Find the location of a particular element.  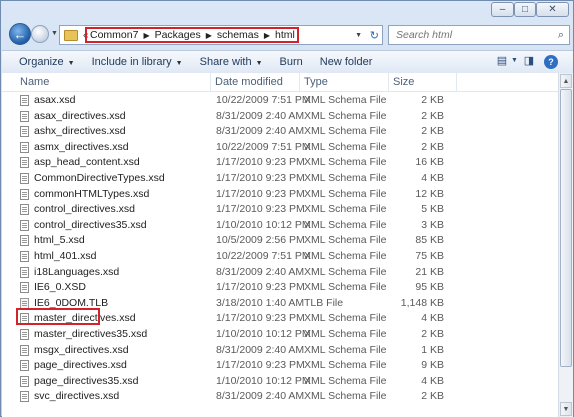

file-name: i18Languages.xsd is located at coordinates (77, 271).